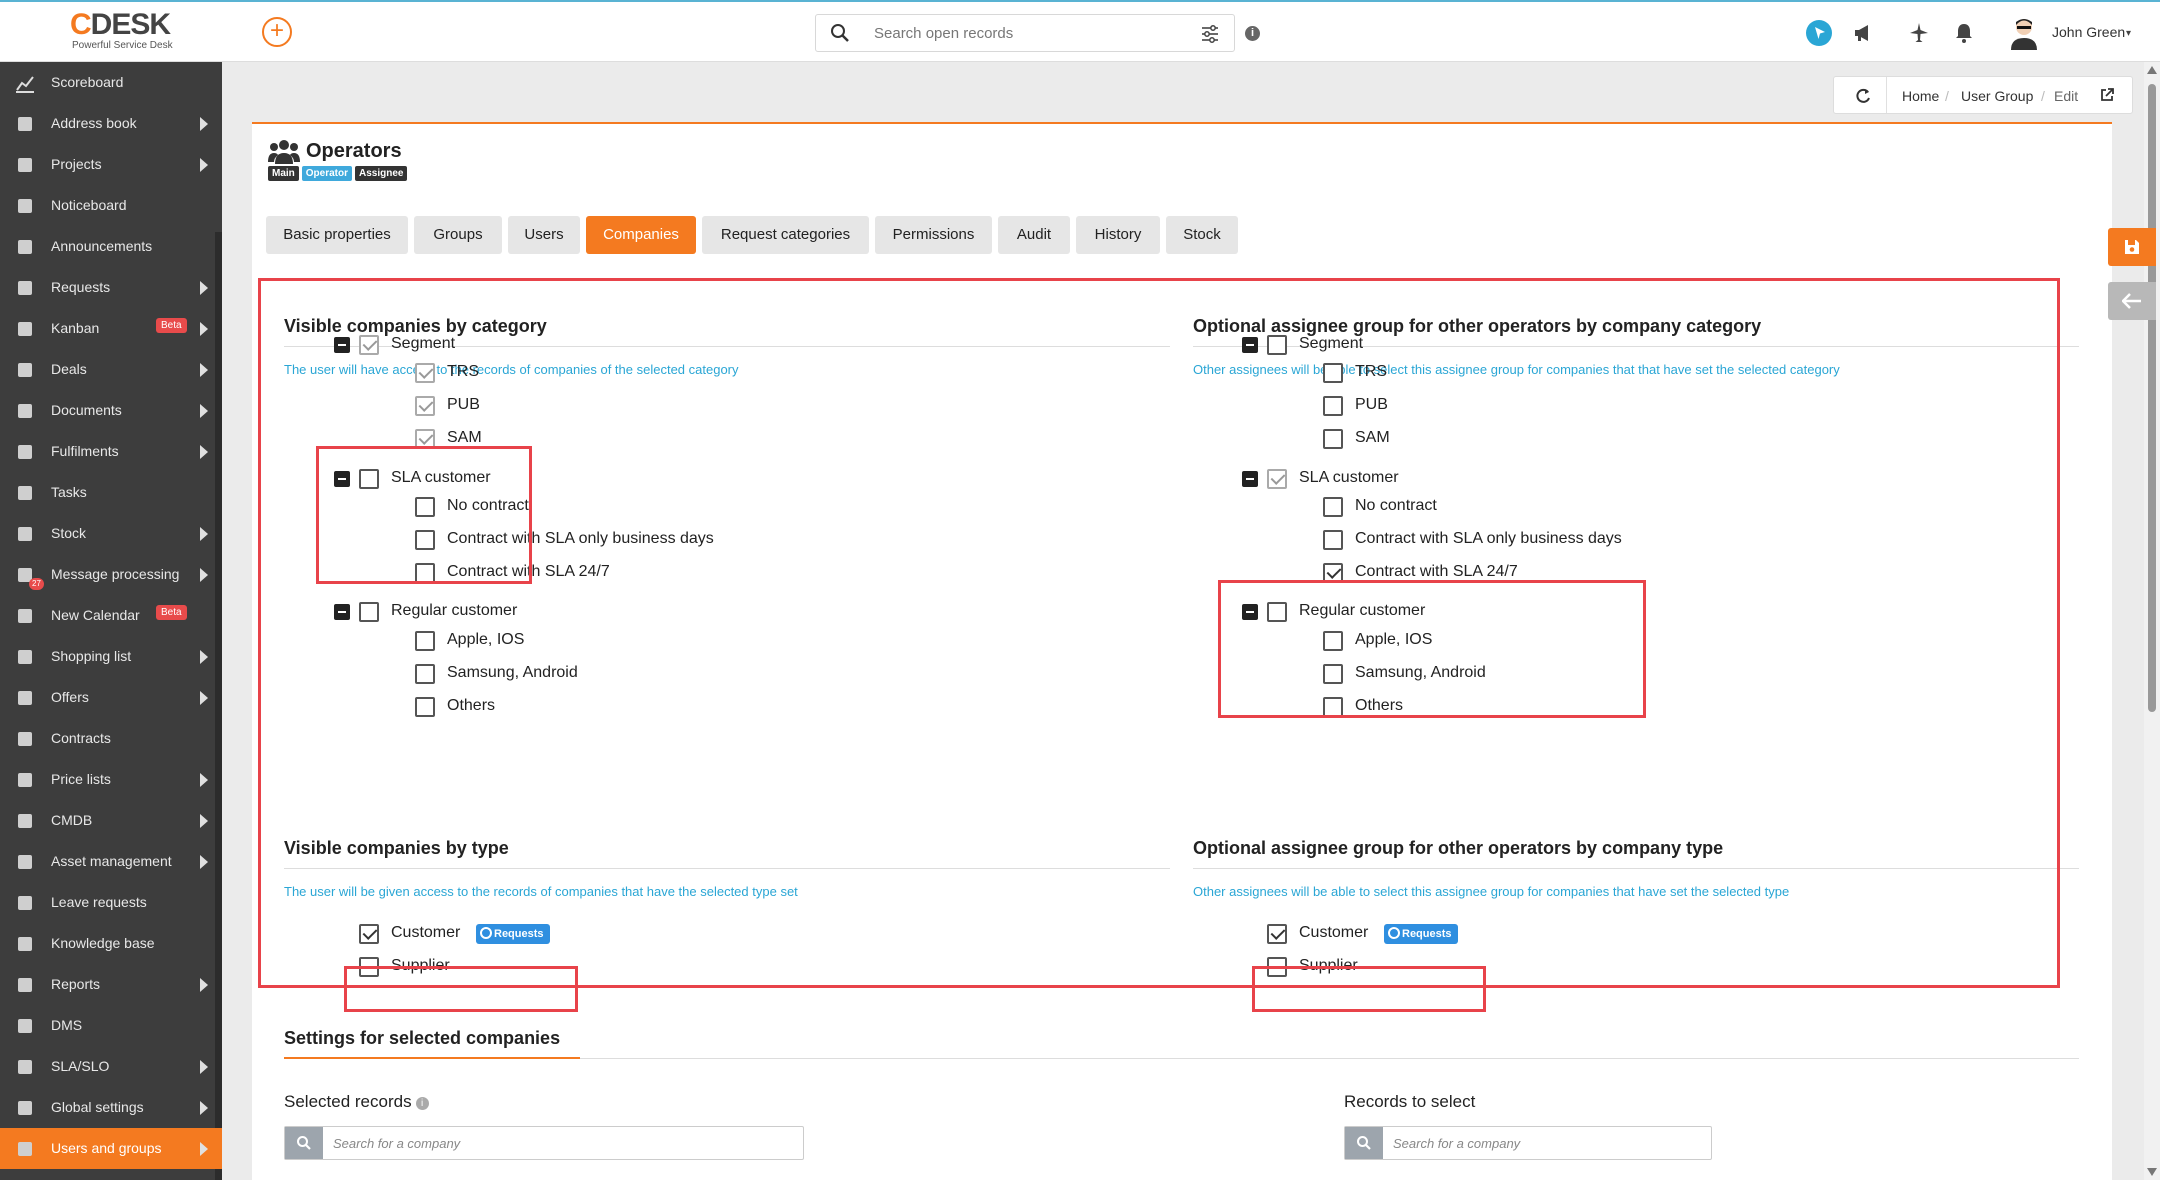  I want to click on sidebar-item-leave-requests: Leave requests, so click(111, 902).